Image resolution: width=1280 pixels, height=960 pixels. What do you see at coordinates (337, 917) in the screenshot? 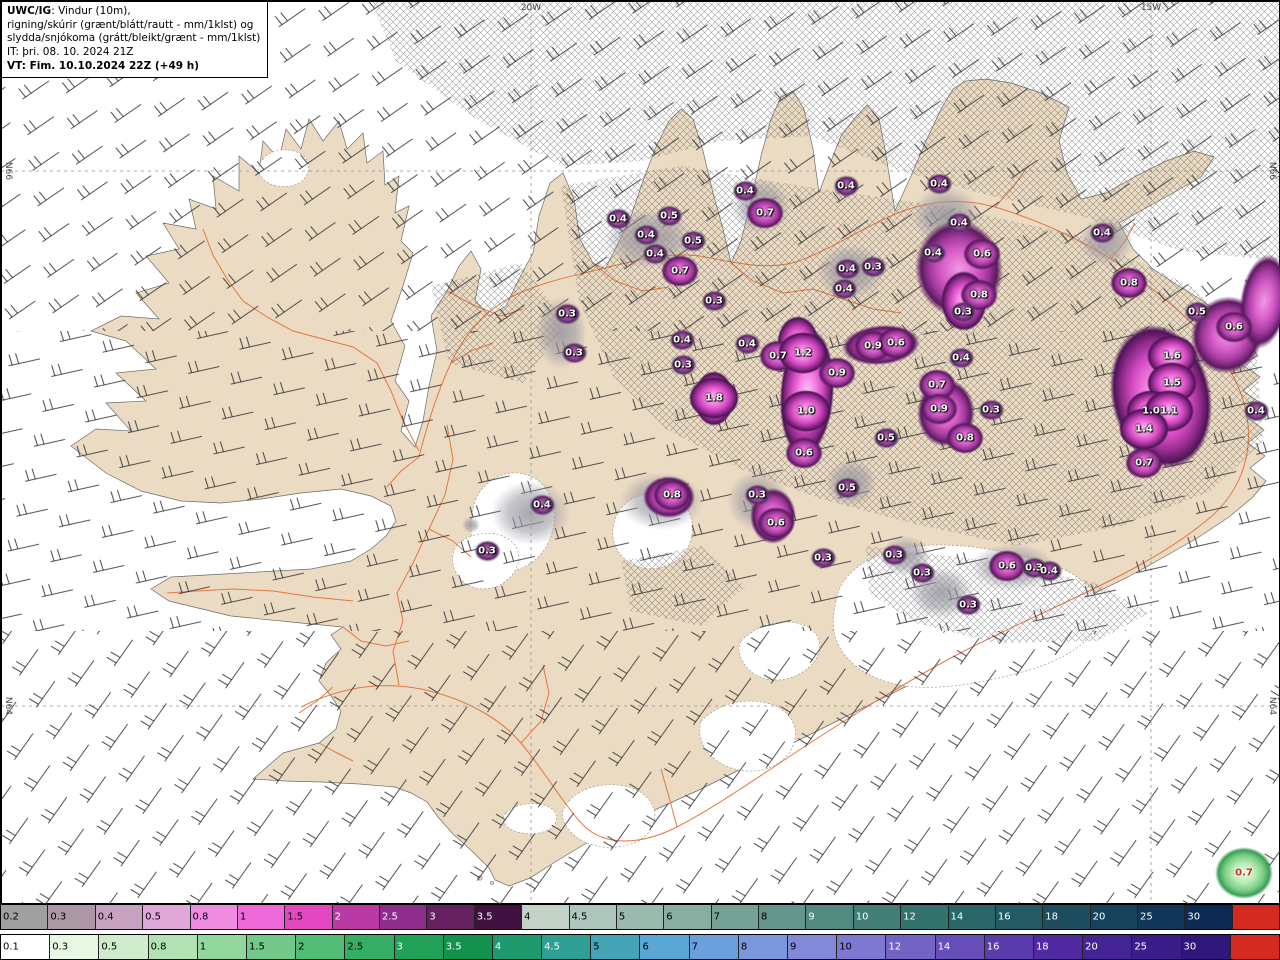
I see `legend-cell-label: 2` at bounding box center [337, 917].